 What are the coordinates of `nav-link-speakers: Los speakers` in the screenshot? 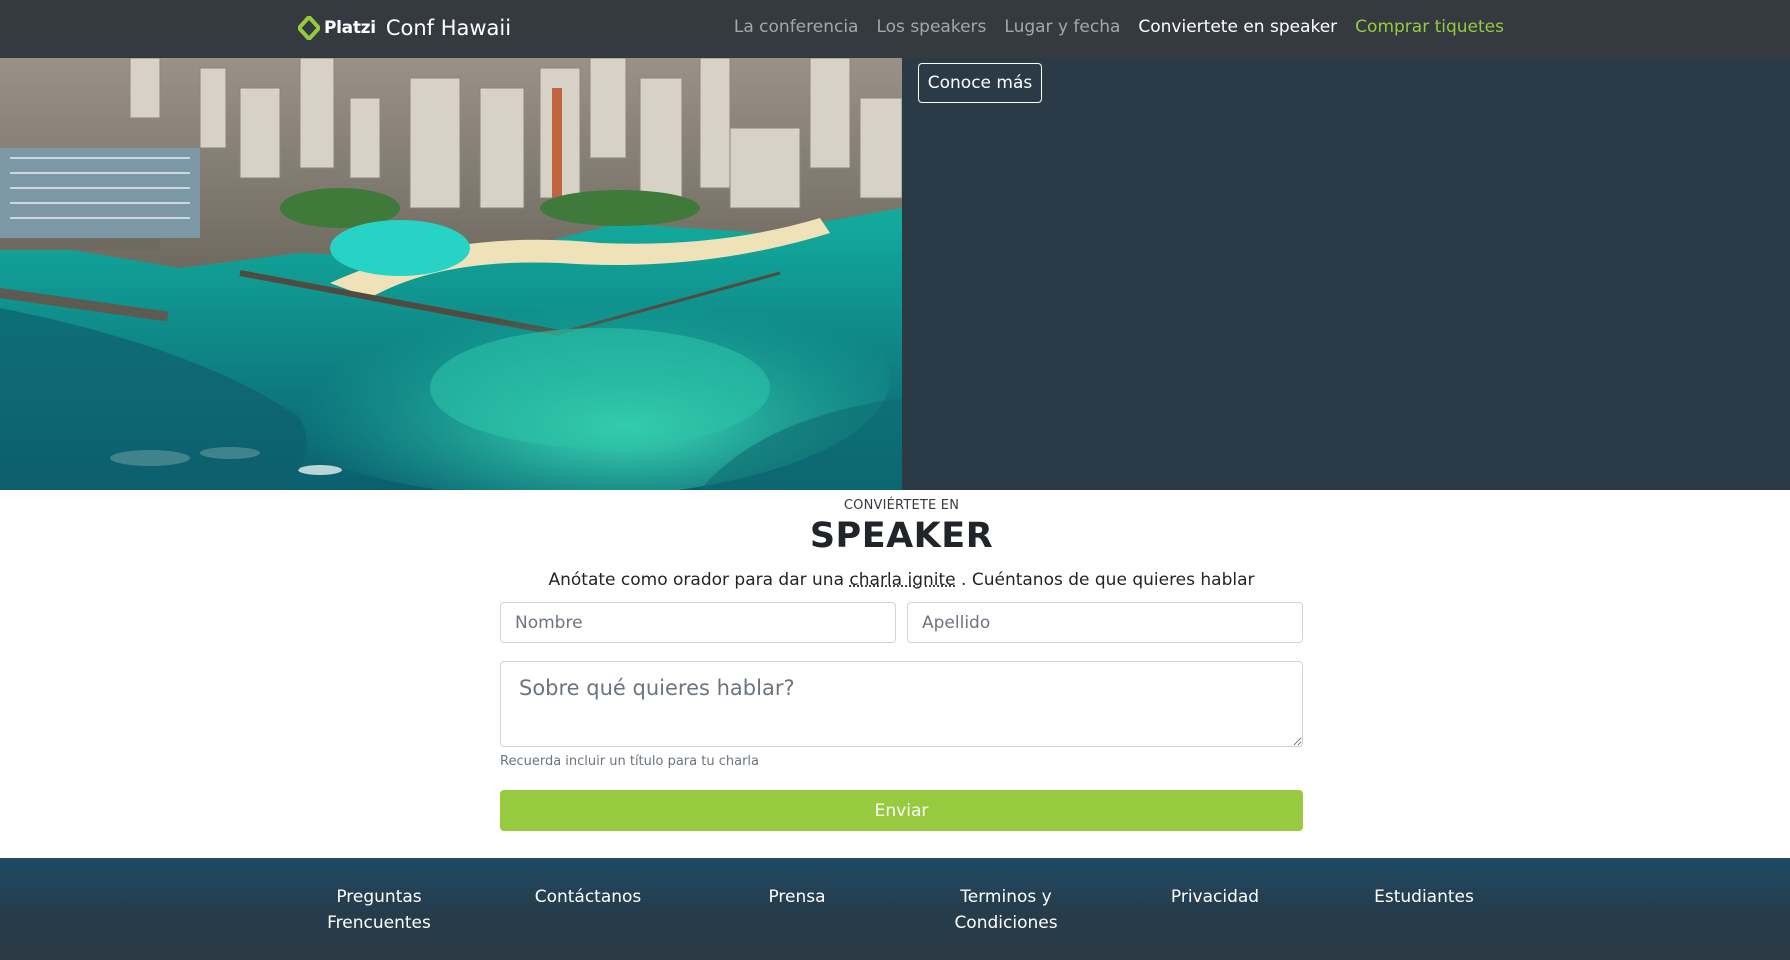 It's located at (931, 27).